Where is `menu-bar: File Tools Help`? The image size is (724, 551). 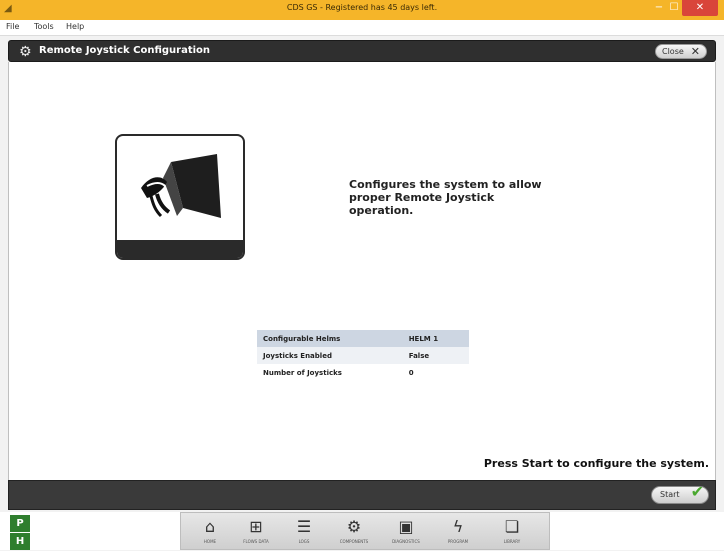
menu-bar: File Tools Help is located at coordinates (362, 28).